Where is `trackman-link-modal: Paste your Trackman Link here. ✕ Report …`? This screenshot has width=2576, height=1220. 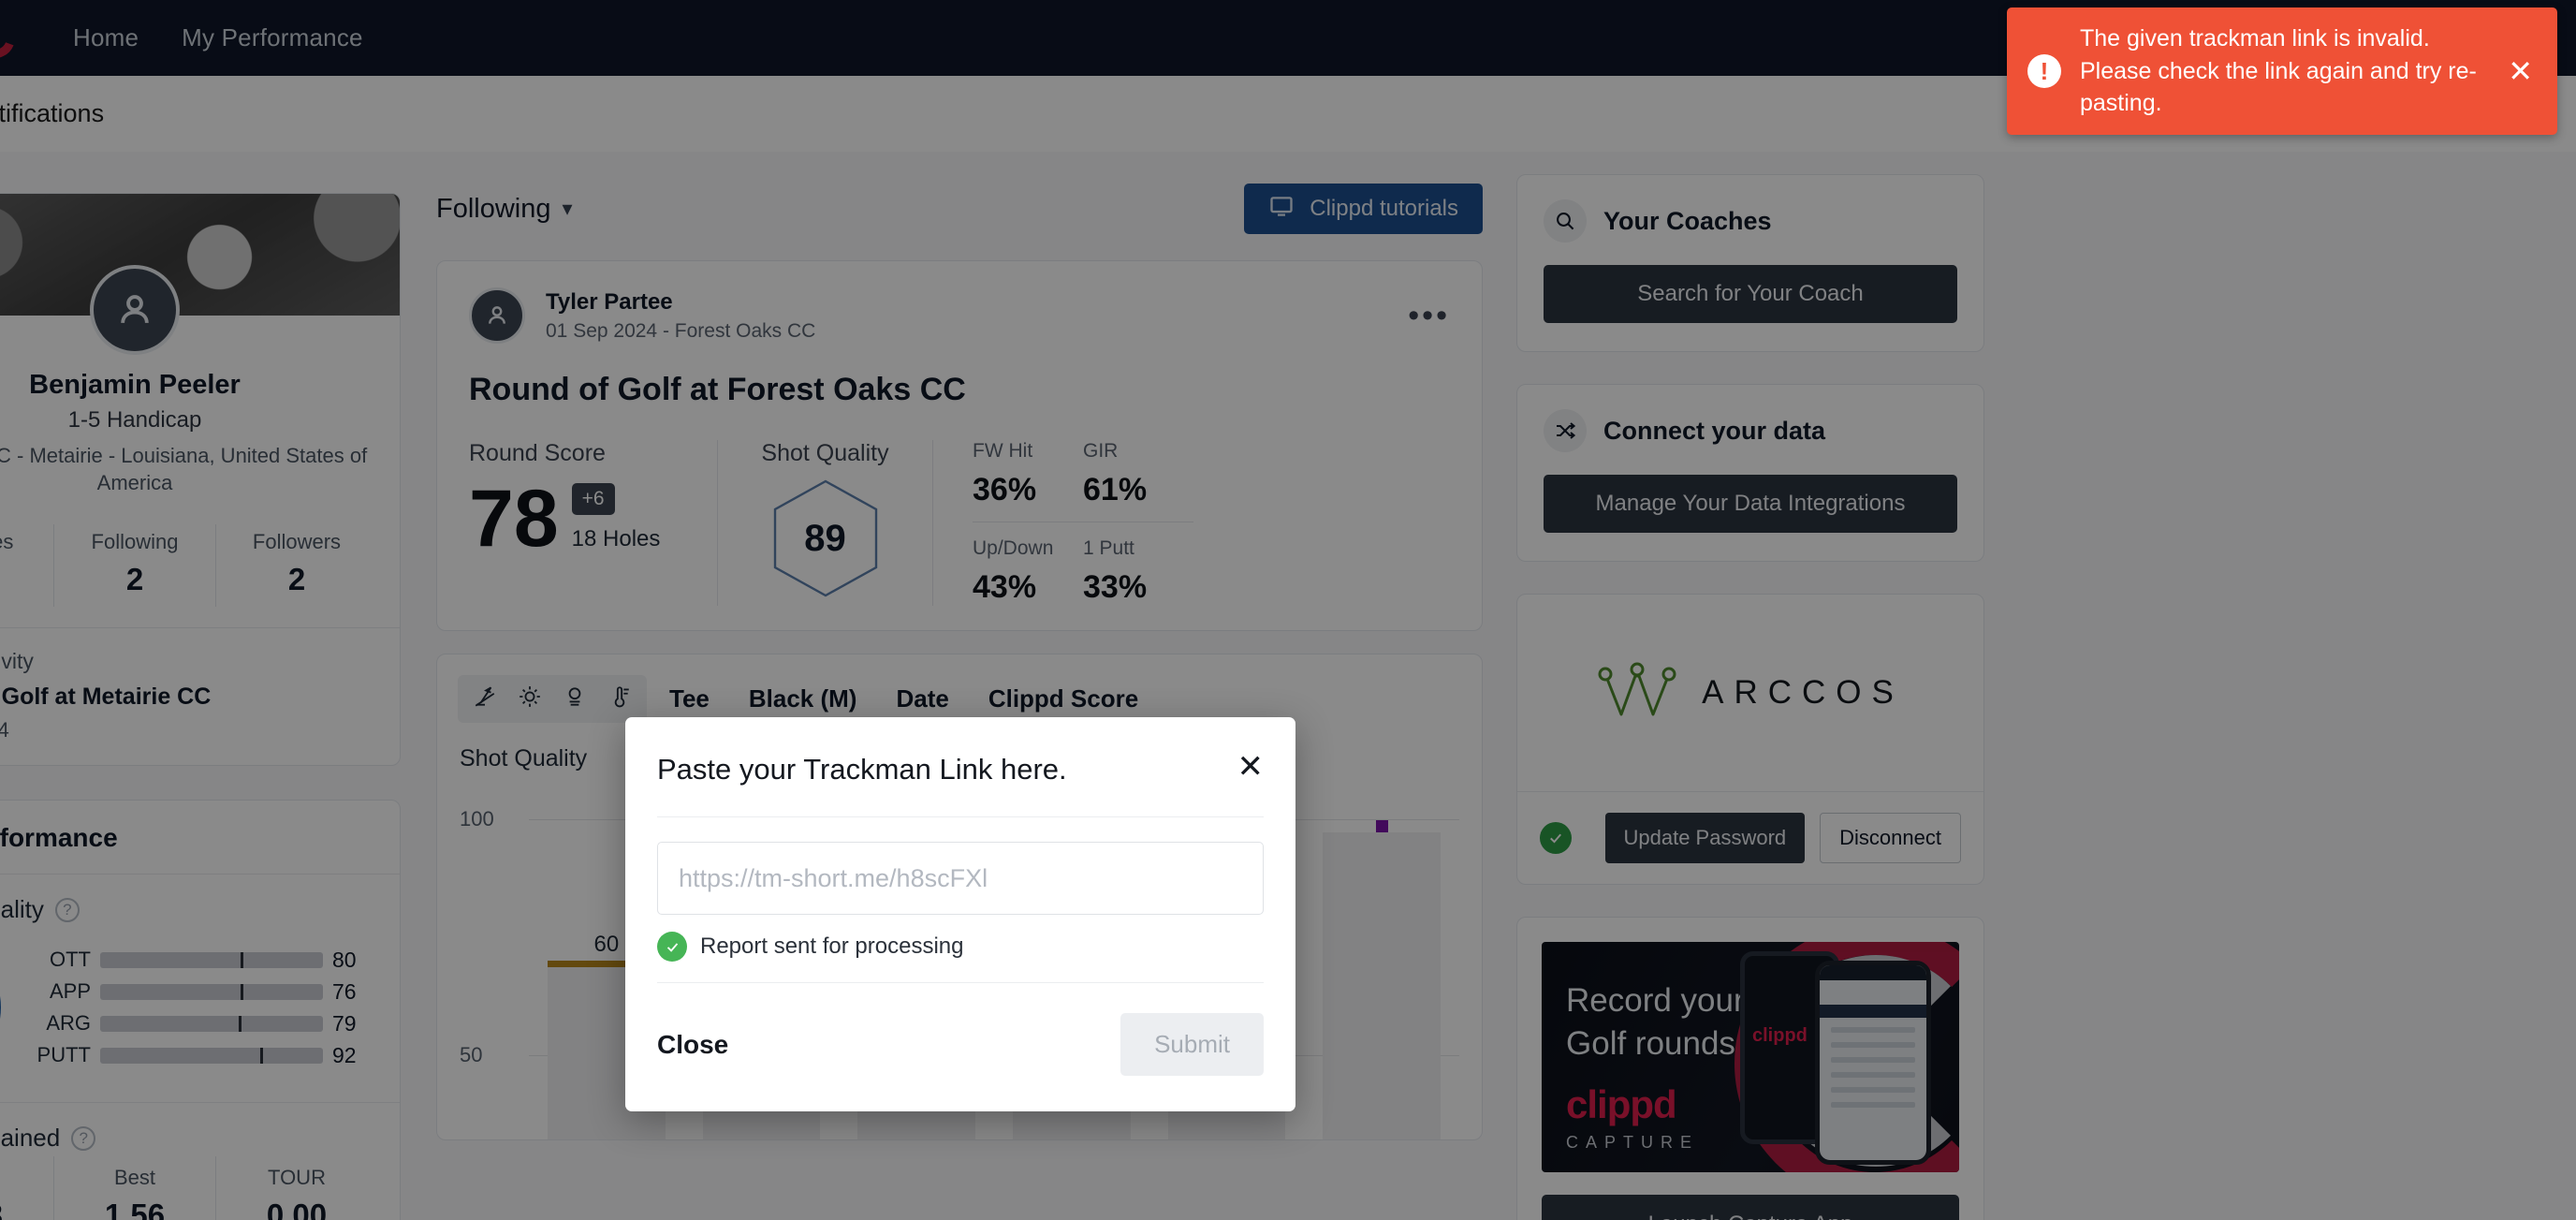
trackman-link-modal: Paste your Trackman Link here. ✕ Report … is located at coordinates (960, 914).